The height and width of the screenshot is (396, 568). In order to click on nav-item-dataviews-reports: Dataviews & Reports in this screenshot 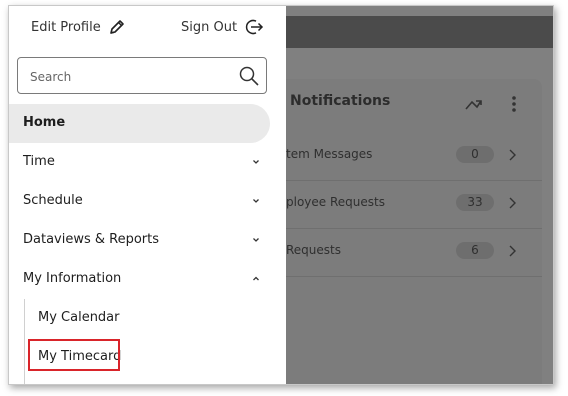, I will do `click(139, 240)`.